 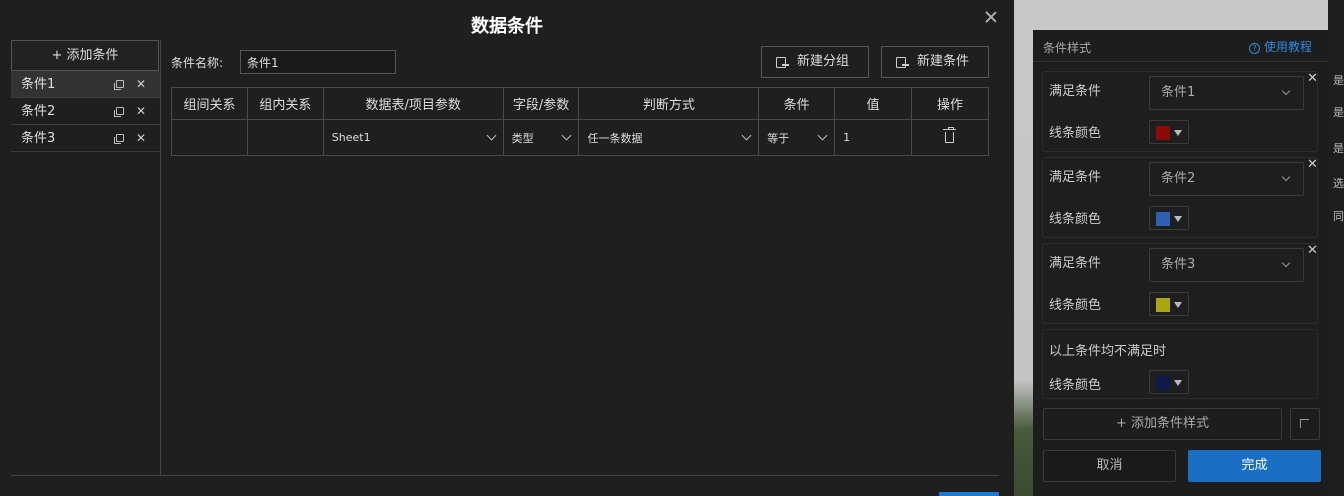 I want to click on field-value: 类型, so click(x=522, y=138).